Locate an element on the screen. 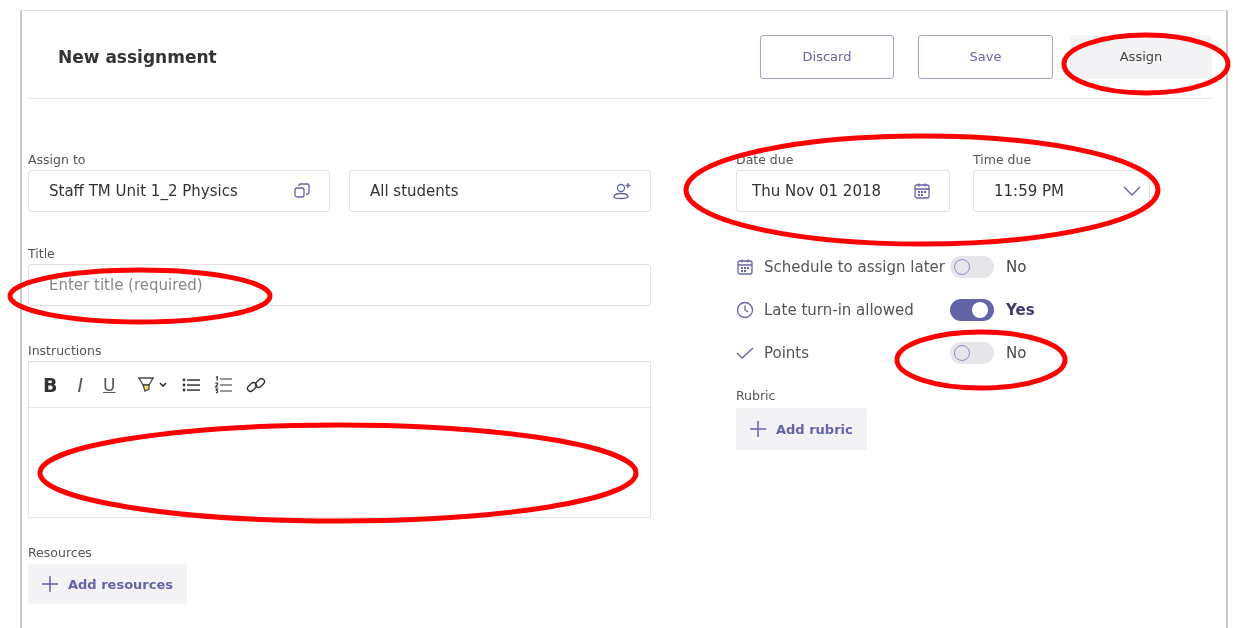  page-title: New assignment is located at coordinates (138, 56).